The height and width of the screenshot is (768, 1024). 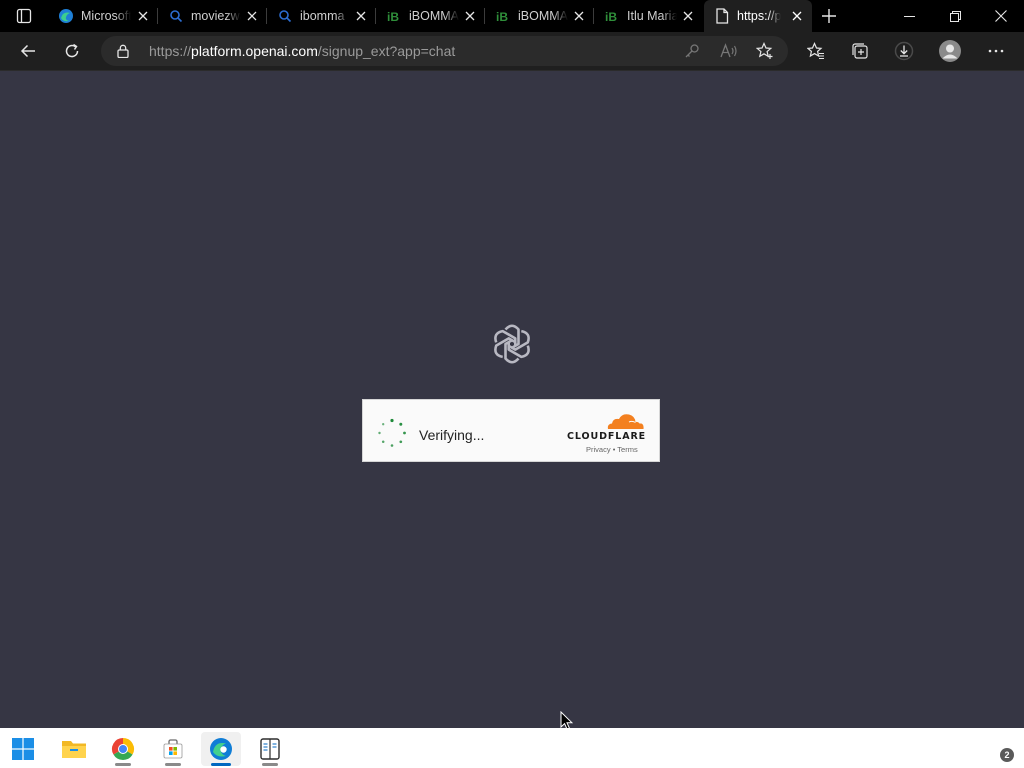 I want to click on folder-icon, so click(x=74, y=749).